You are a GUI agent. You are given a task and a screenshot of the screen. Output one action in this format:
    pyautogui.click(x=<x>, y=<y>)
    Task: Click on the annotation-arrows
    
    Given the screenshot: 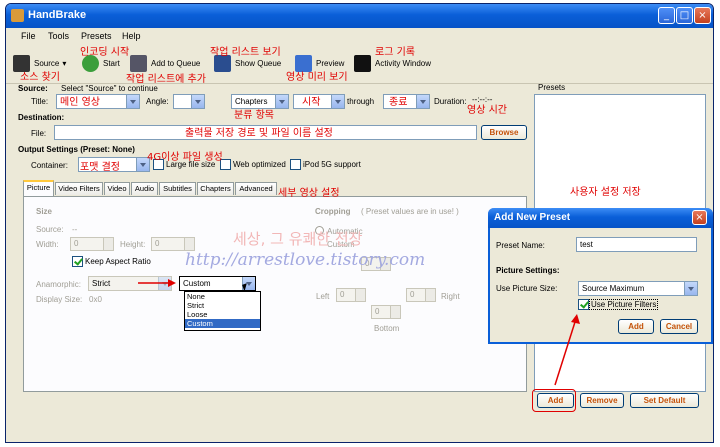 What is the action you would take?
    pyautogui.click(x=359, y=332)
    